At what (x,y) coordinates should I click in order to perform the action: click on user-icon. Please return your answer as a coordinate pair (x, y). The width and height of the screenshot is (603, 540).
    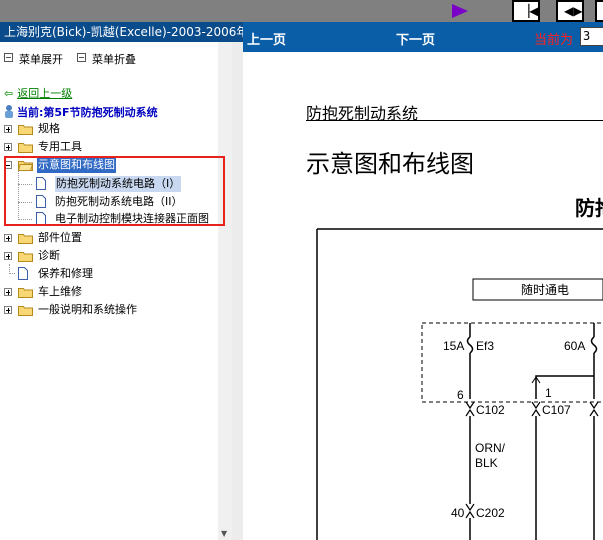
    Looking at the image, I should click on (9, 111).